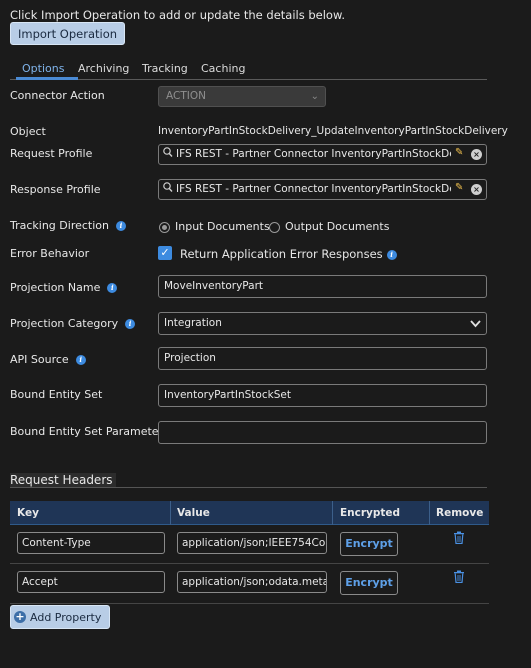  I want to click on header-key-input: Content-Type, so click(91, 543).